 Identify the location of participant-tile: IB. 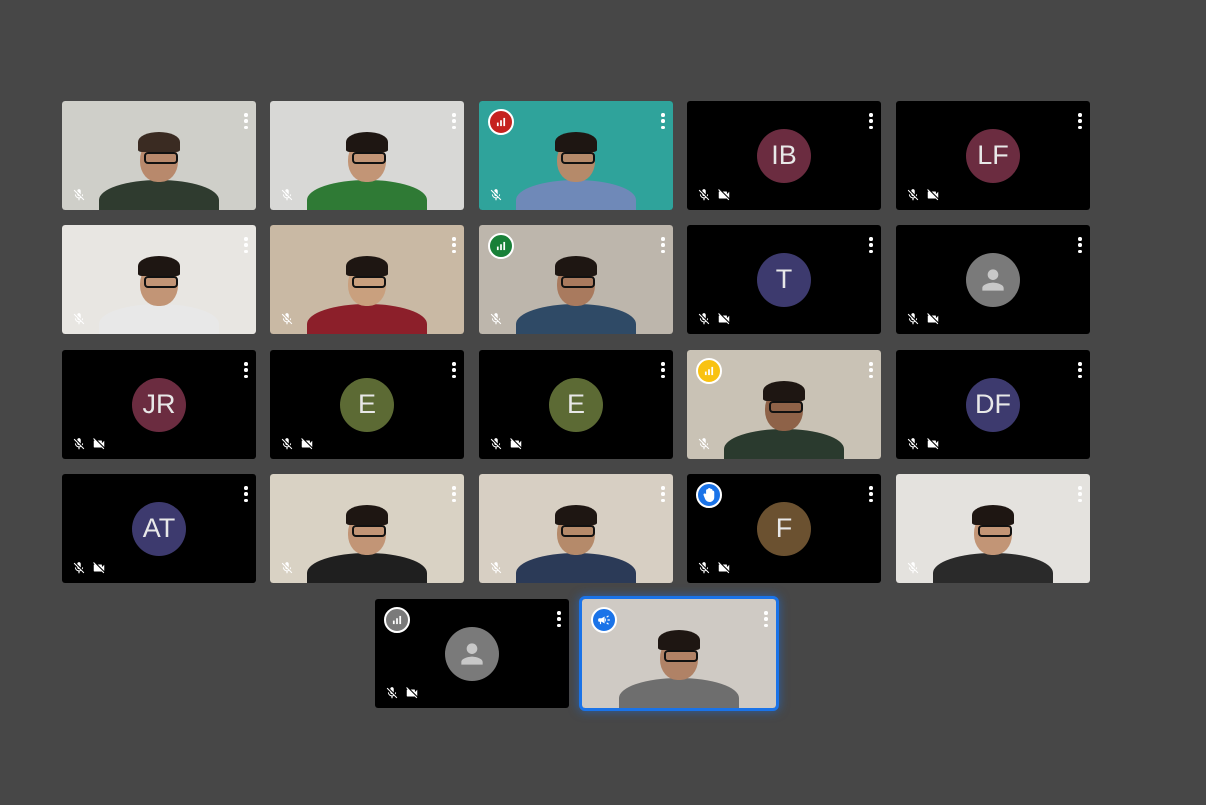
(784, 155).